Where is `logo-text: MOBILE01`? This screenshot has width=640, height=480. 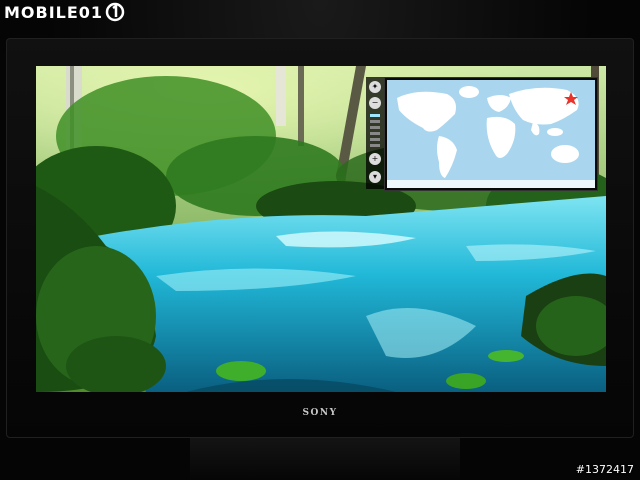 logo-text: MOBILE01 is located at coordinates (54, 12).